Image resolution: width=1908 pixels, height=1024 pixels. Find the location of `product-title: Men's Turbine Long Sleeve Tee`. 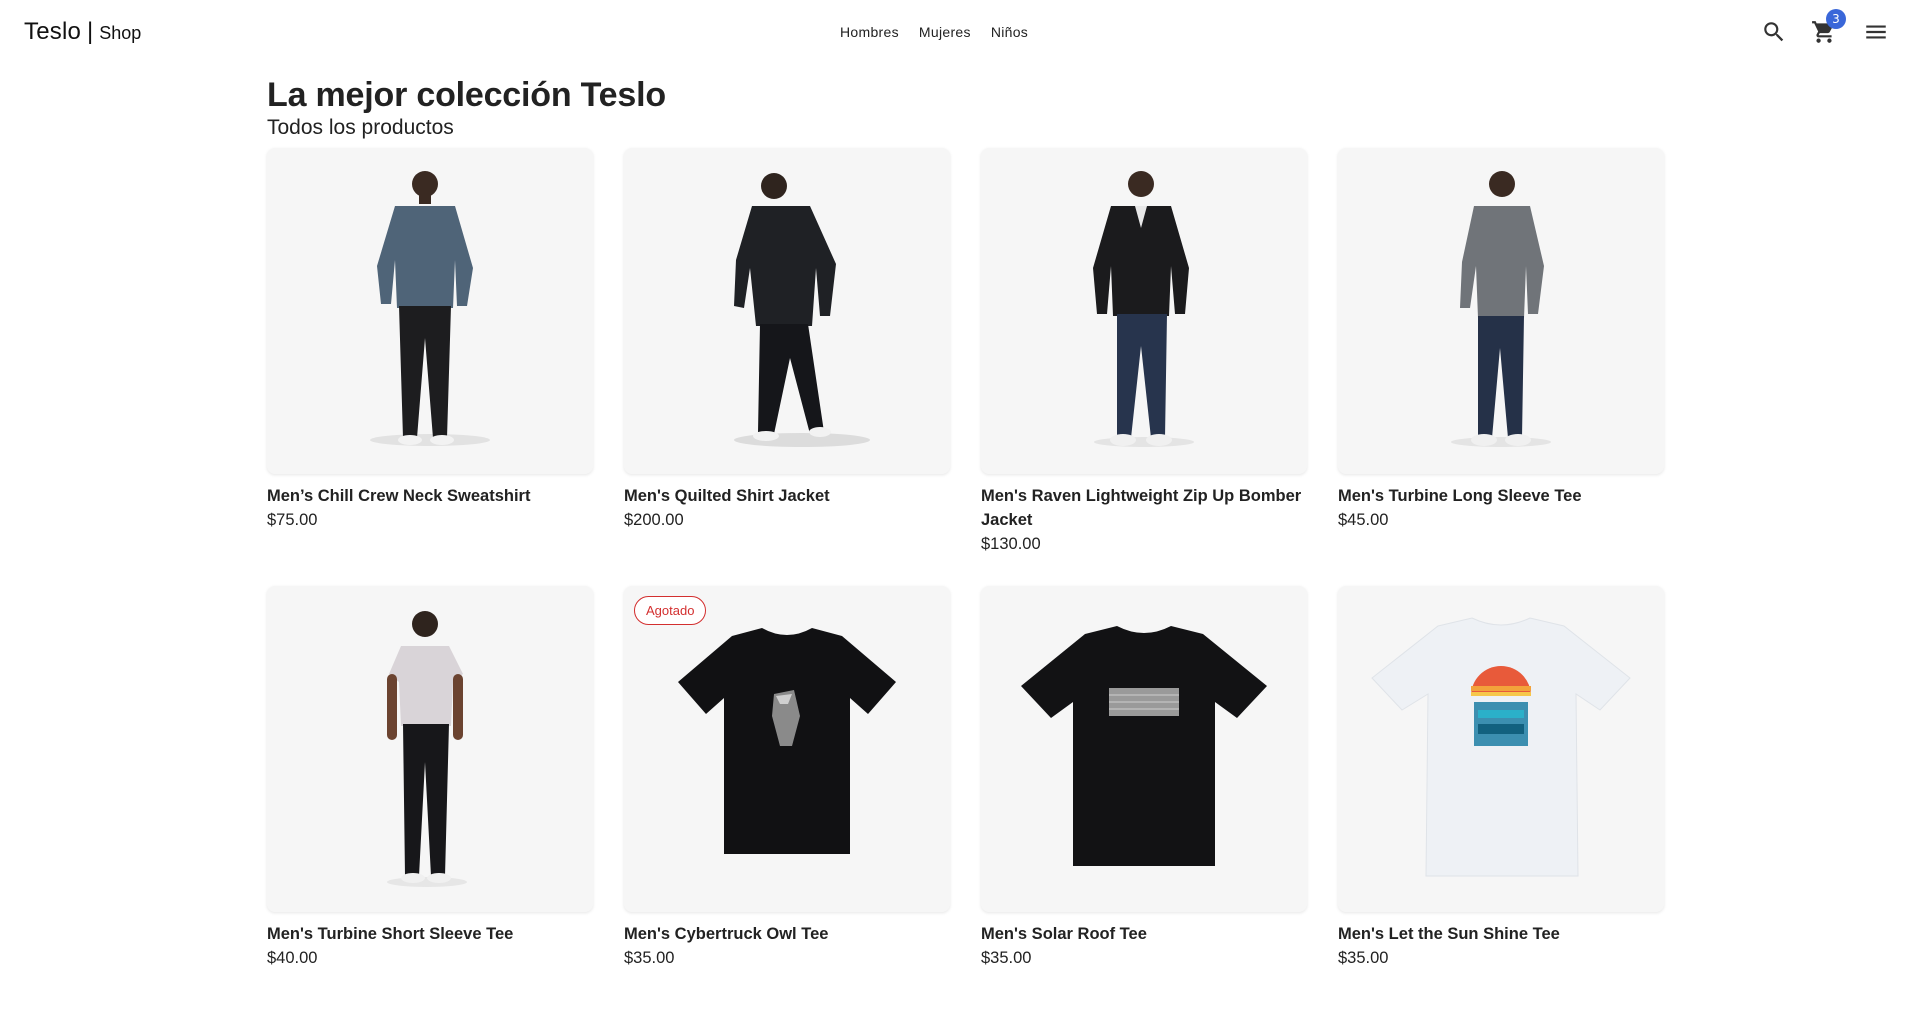

product-title: Men's Turbine Long Sleeve Tee is located at coordinates (1501, 496).